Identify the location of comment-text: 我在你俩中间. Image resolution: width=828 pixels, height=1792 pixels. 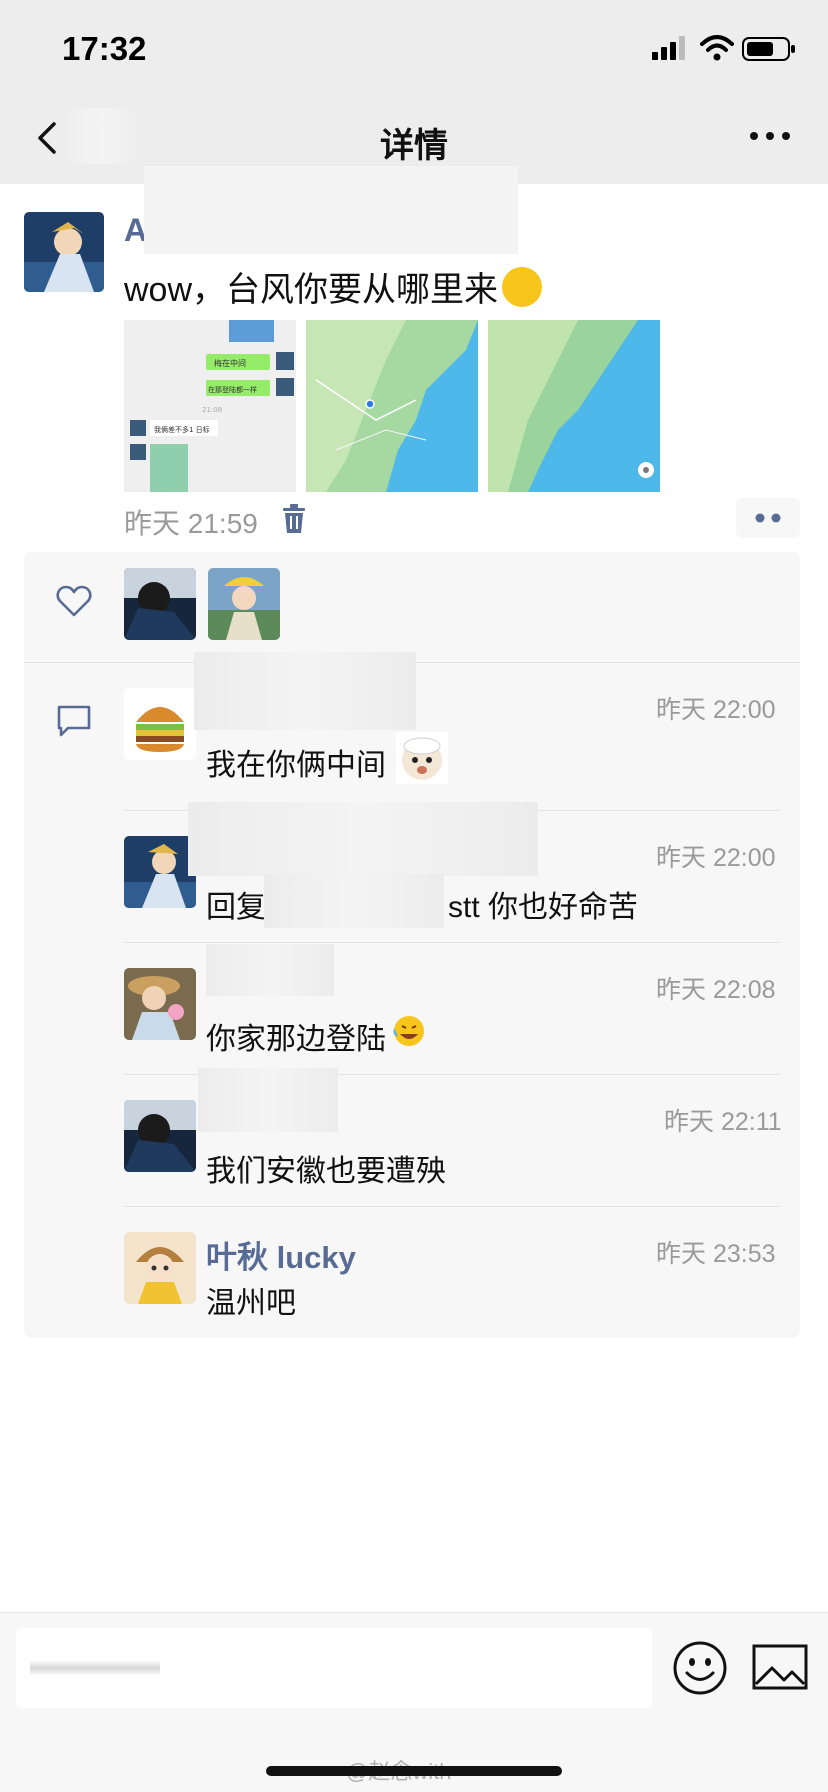
(296, 762).